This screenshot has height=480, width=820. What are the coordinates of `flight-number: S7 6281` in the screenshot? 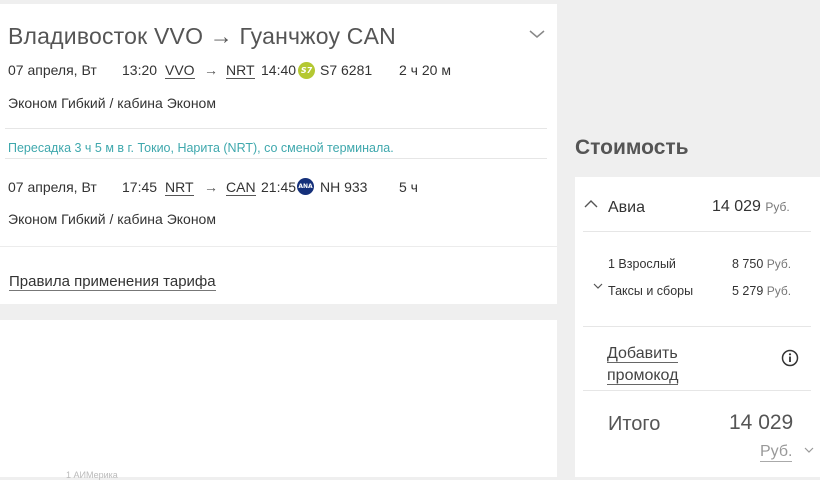 It's located at (346, 70).